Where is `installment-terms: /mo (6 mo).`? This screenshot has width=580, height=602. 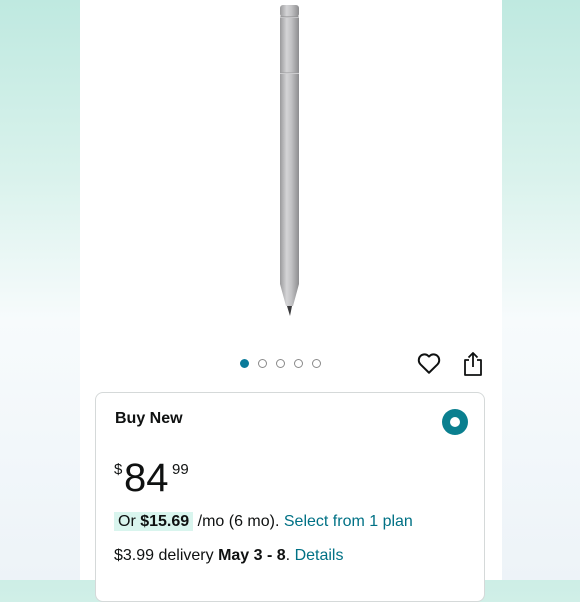 installment-terms: /mo (6 mo). is located at coordinates (238, 521).